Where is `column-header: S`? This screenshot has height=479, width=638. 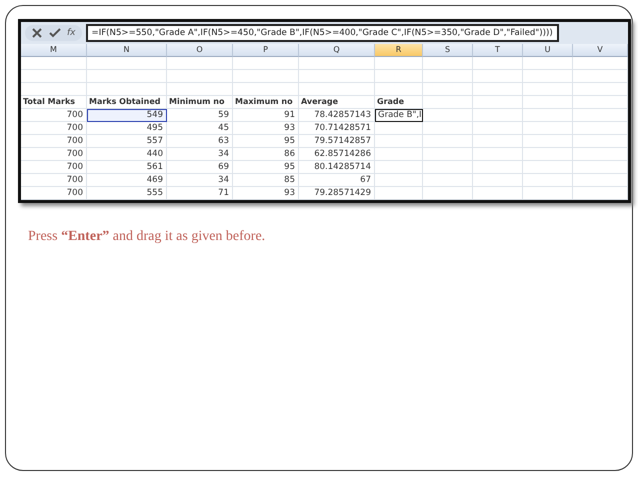
column-header: S is located at coordinates (448, 50).